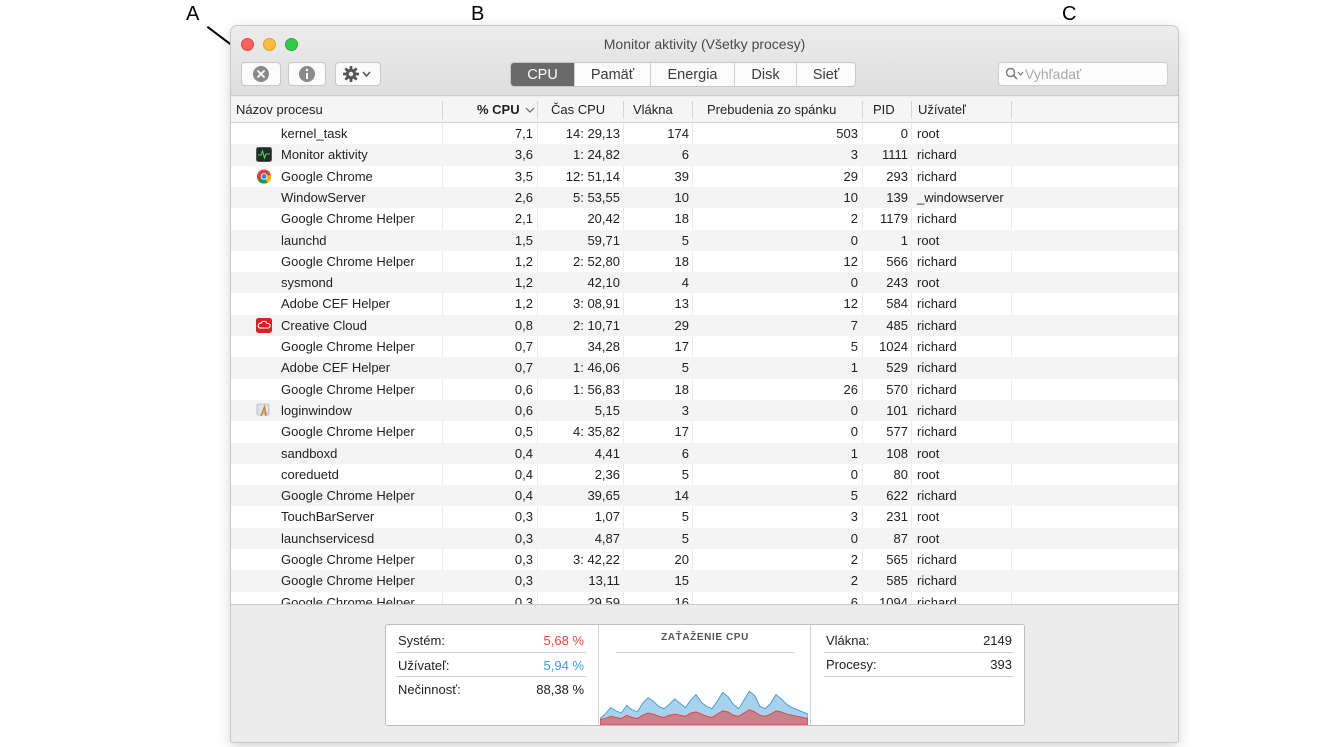  I want to click on pid: 622, so click(897, 496).